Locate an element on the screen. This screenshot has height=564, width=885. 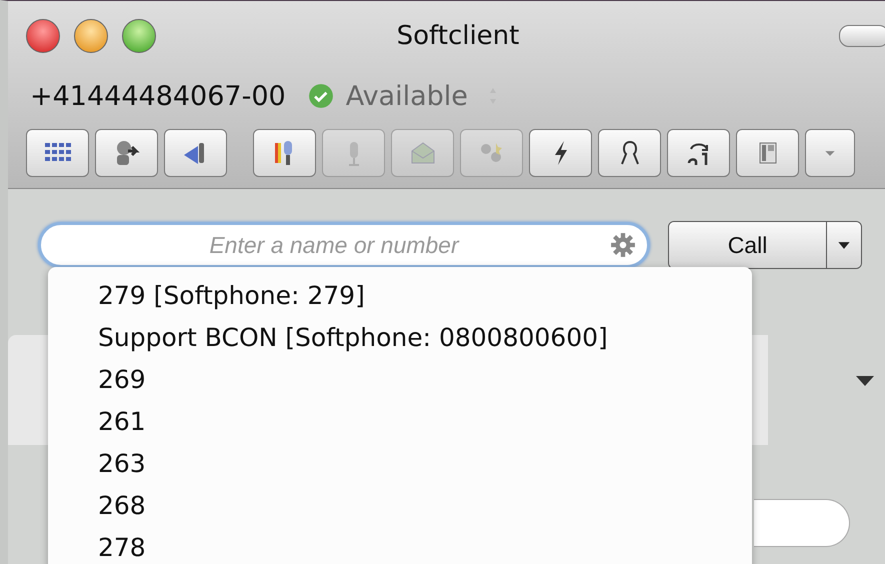
call-button: Call is located at coordinates (748, 245).